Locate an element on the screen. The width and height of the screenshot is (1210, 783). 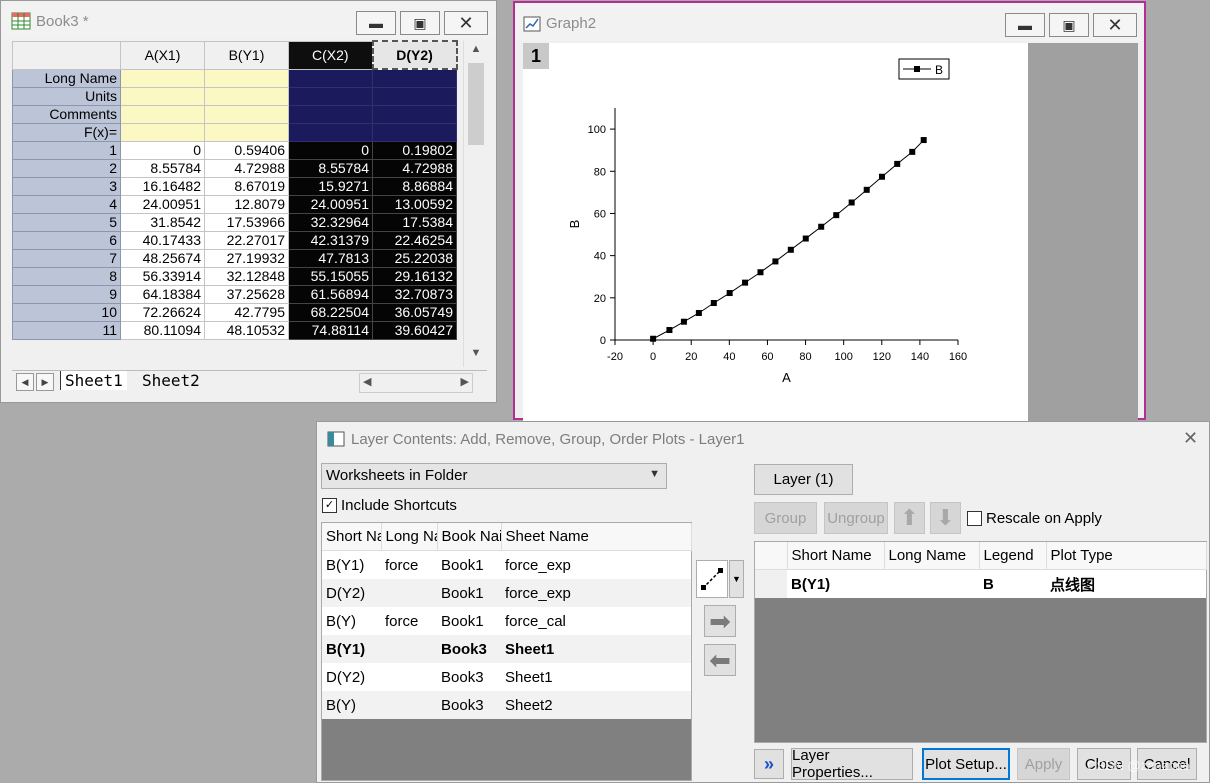
cell-b: 48.10532 is located at coordinates (246, 330).